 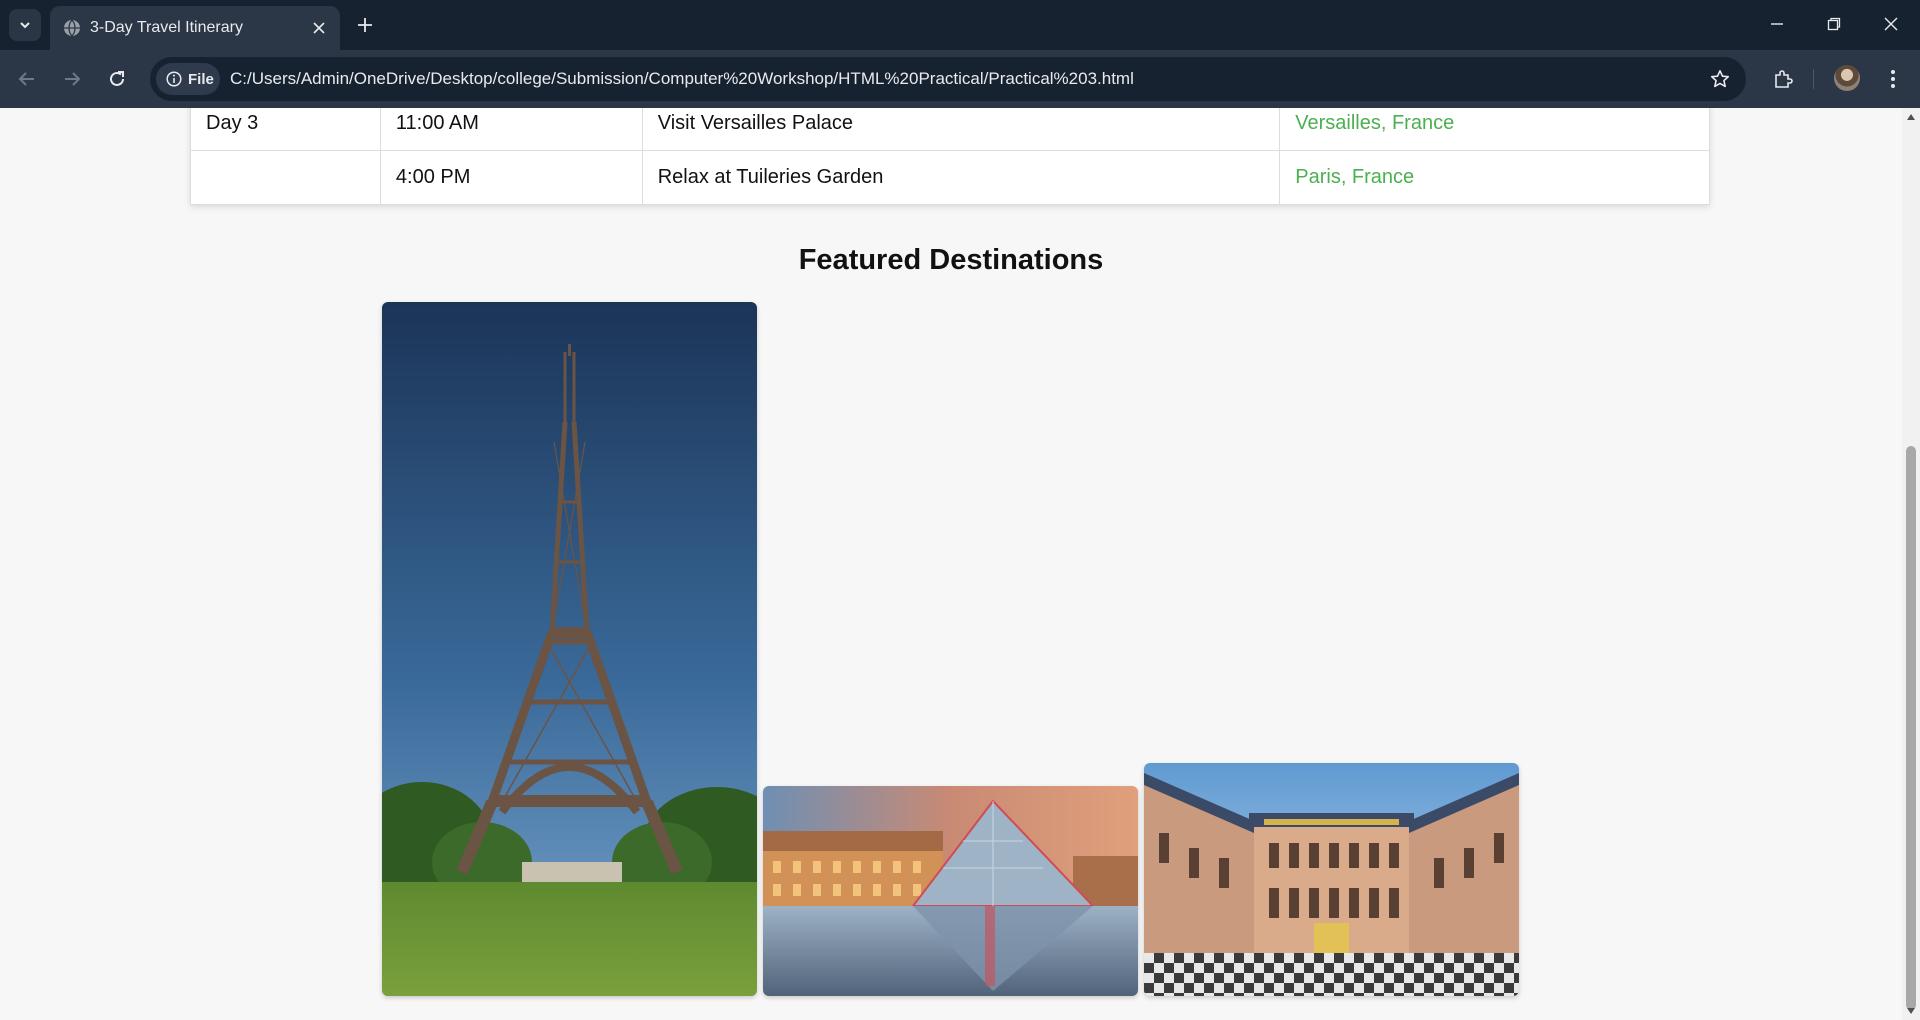 I want to click on extensions-icon, so click(x=1784, y=79).